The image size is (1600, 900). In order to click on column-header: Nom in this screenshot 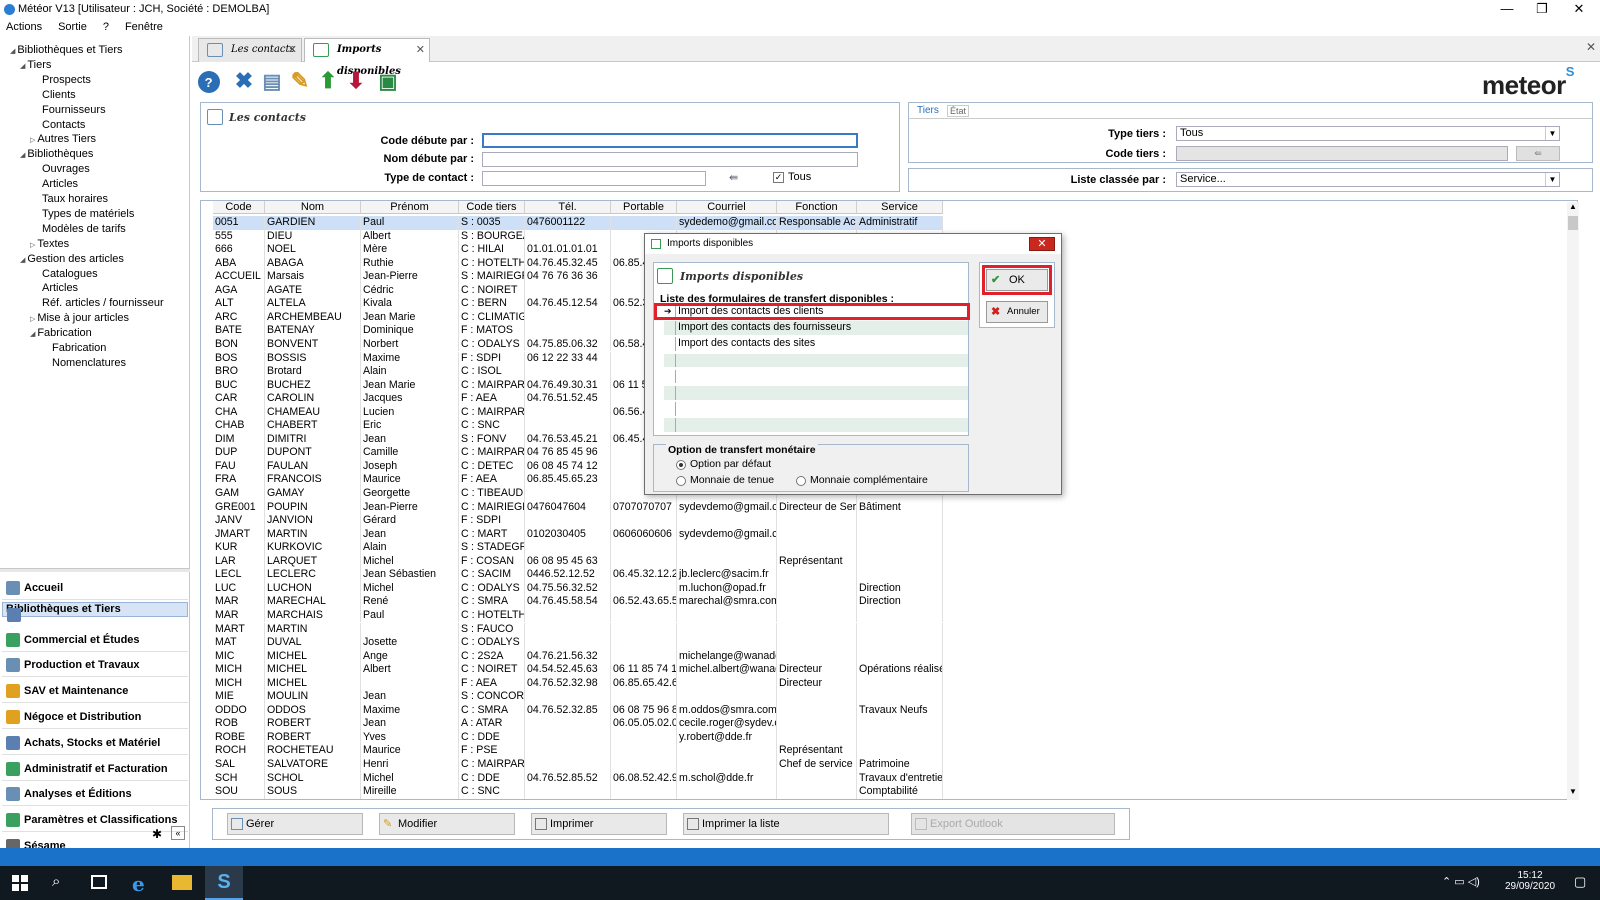, I will do `click(313, 207)`.